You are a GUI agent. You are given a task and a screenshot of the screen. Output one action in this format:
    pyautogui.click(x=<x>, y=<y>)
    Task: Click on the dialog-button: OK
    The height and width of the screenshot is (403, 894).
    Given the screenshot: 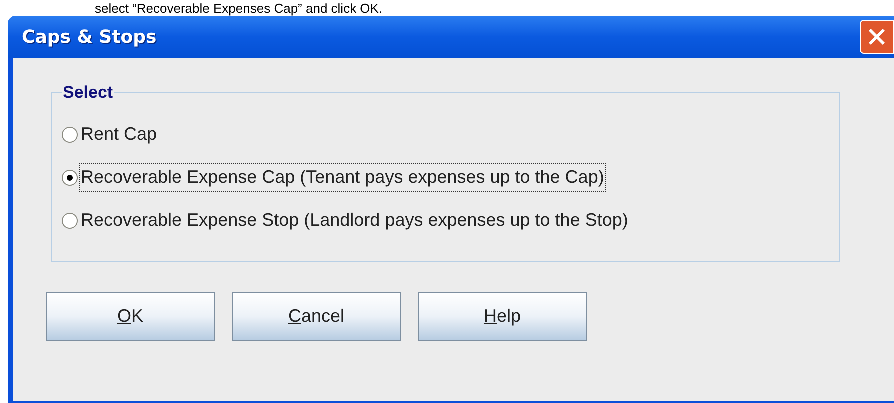 What is the action you would take?
    pyautogui.click(x=130, y=316)
    